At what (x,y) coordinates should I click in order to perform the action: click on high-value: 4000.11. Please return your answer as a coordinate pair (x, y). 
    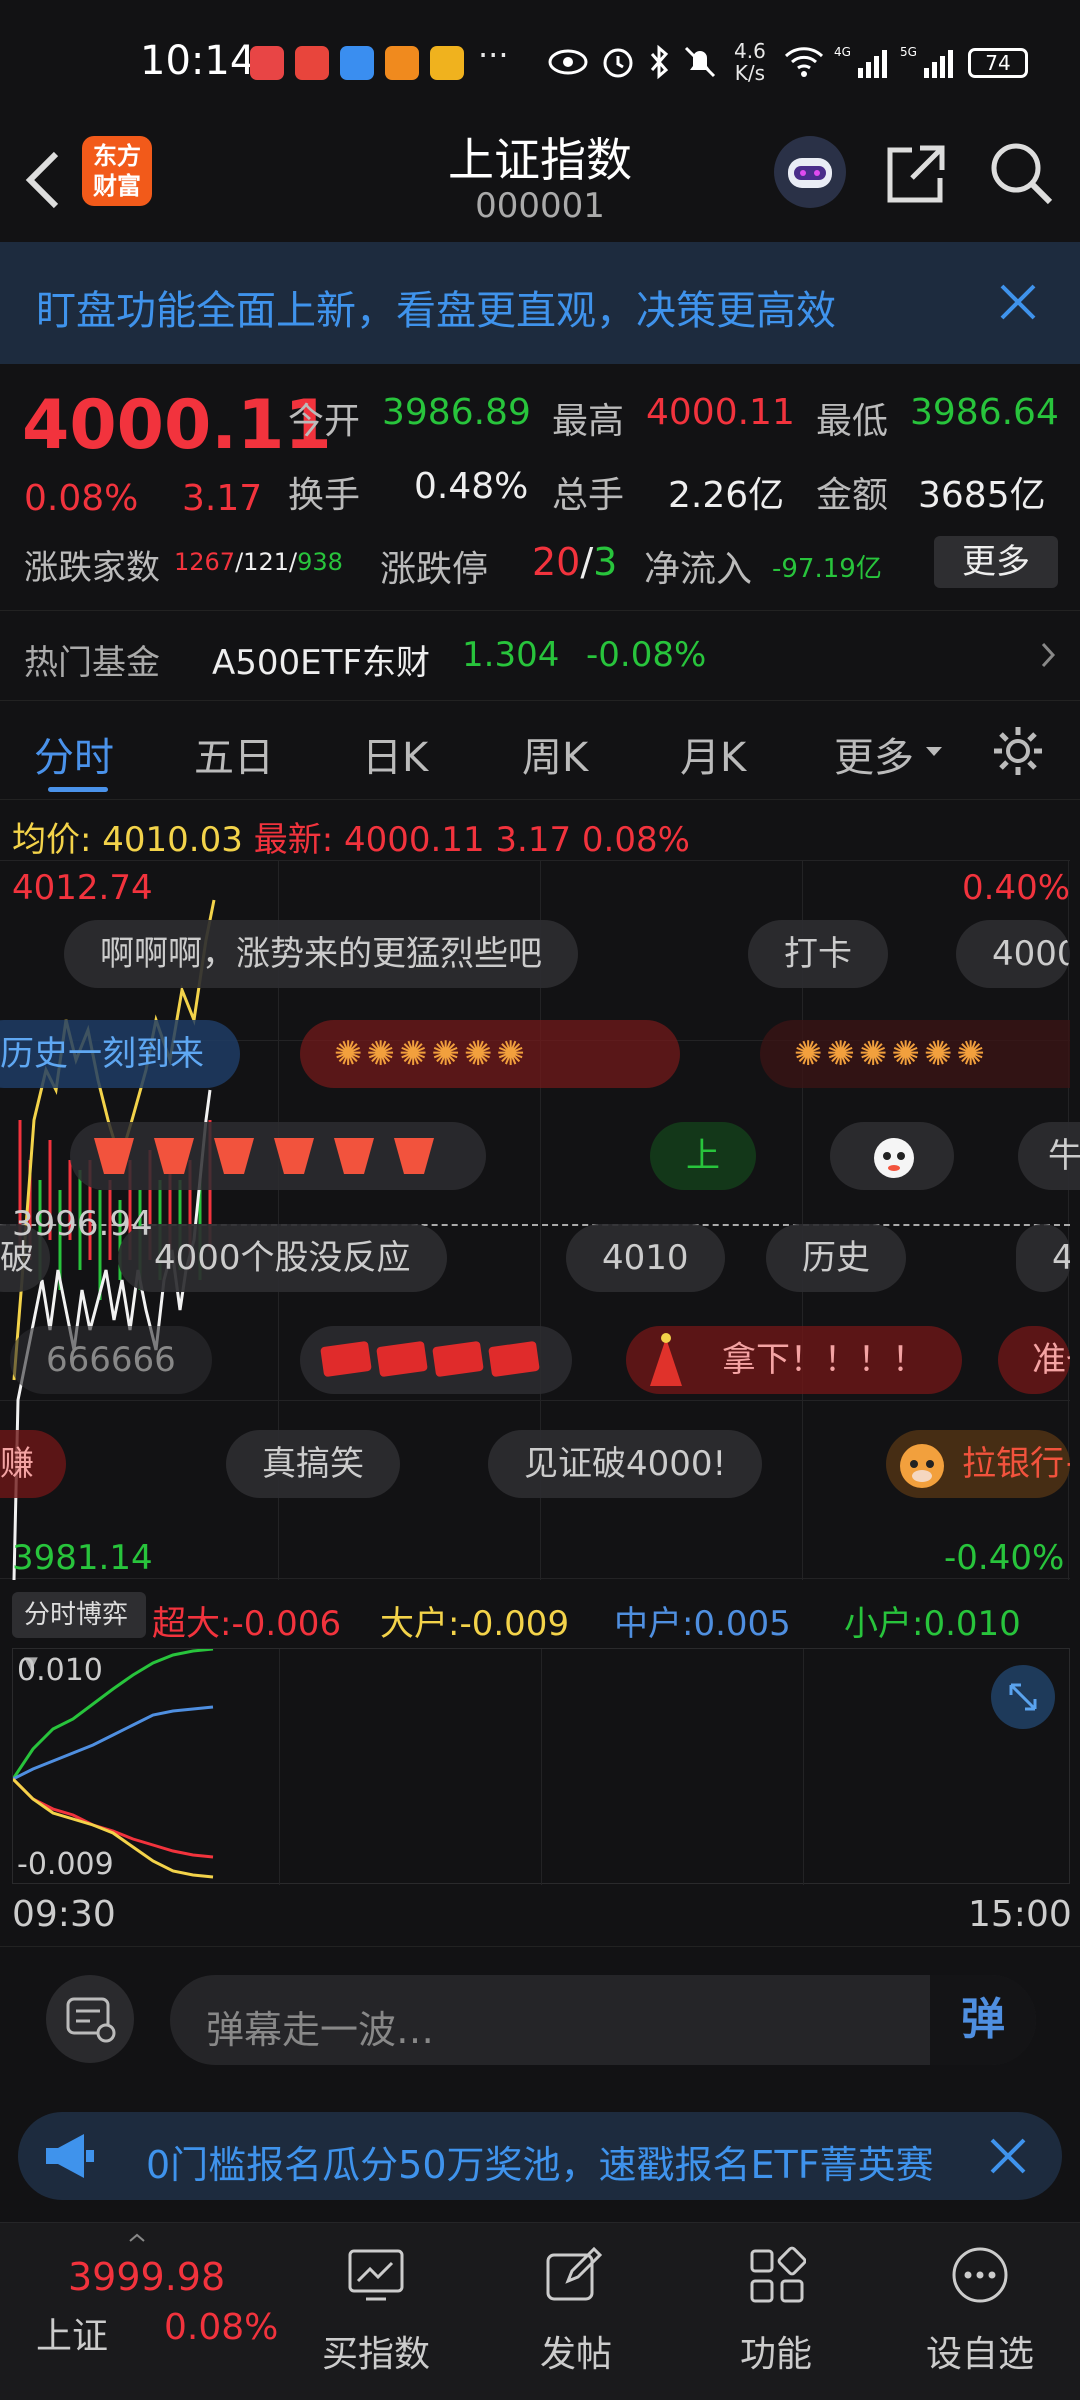
    Looking at the image, I should click on (720, 412).